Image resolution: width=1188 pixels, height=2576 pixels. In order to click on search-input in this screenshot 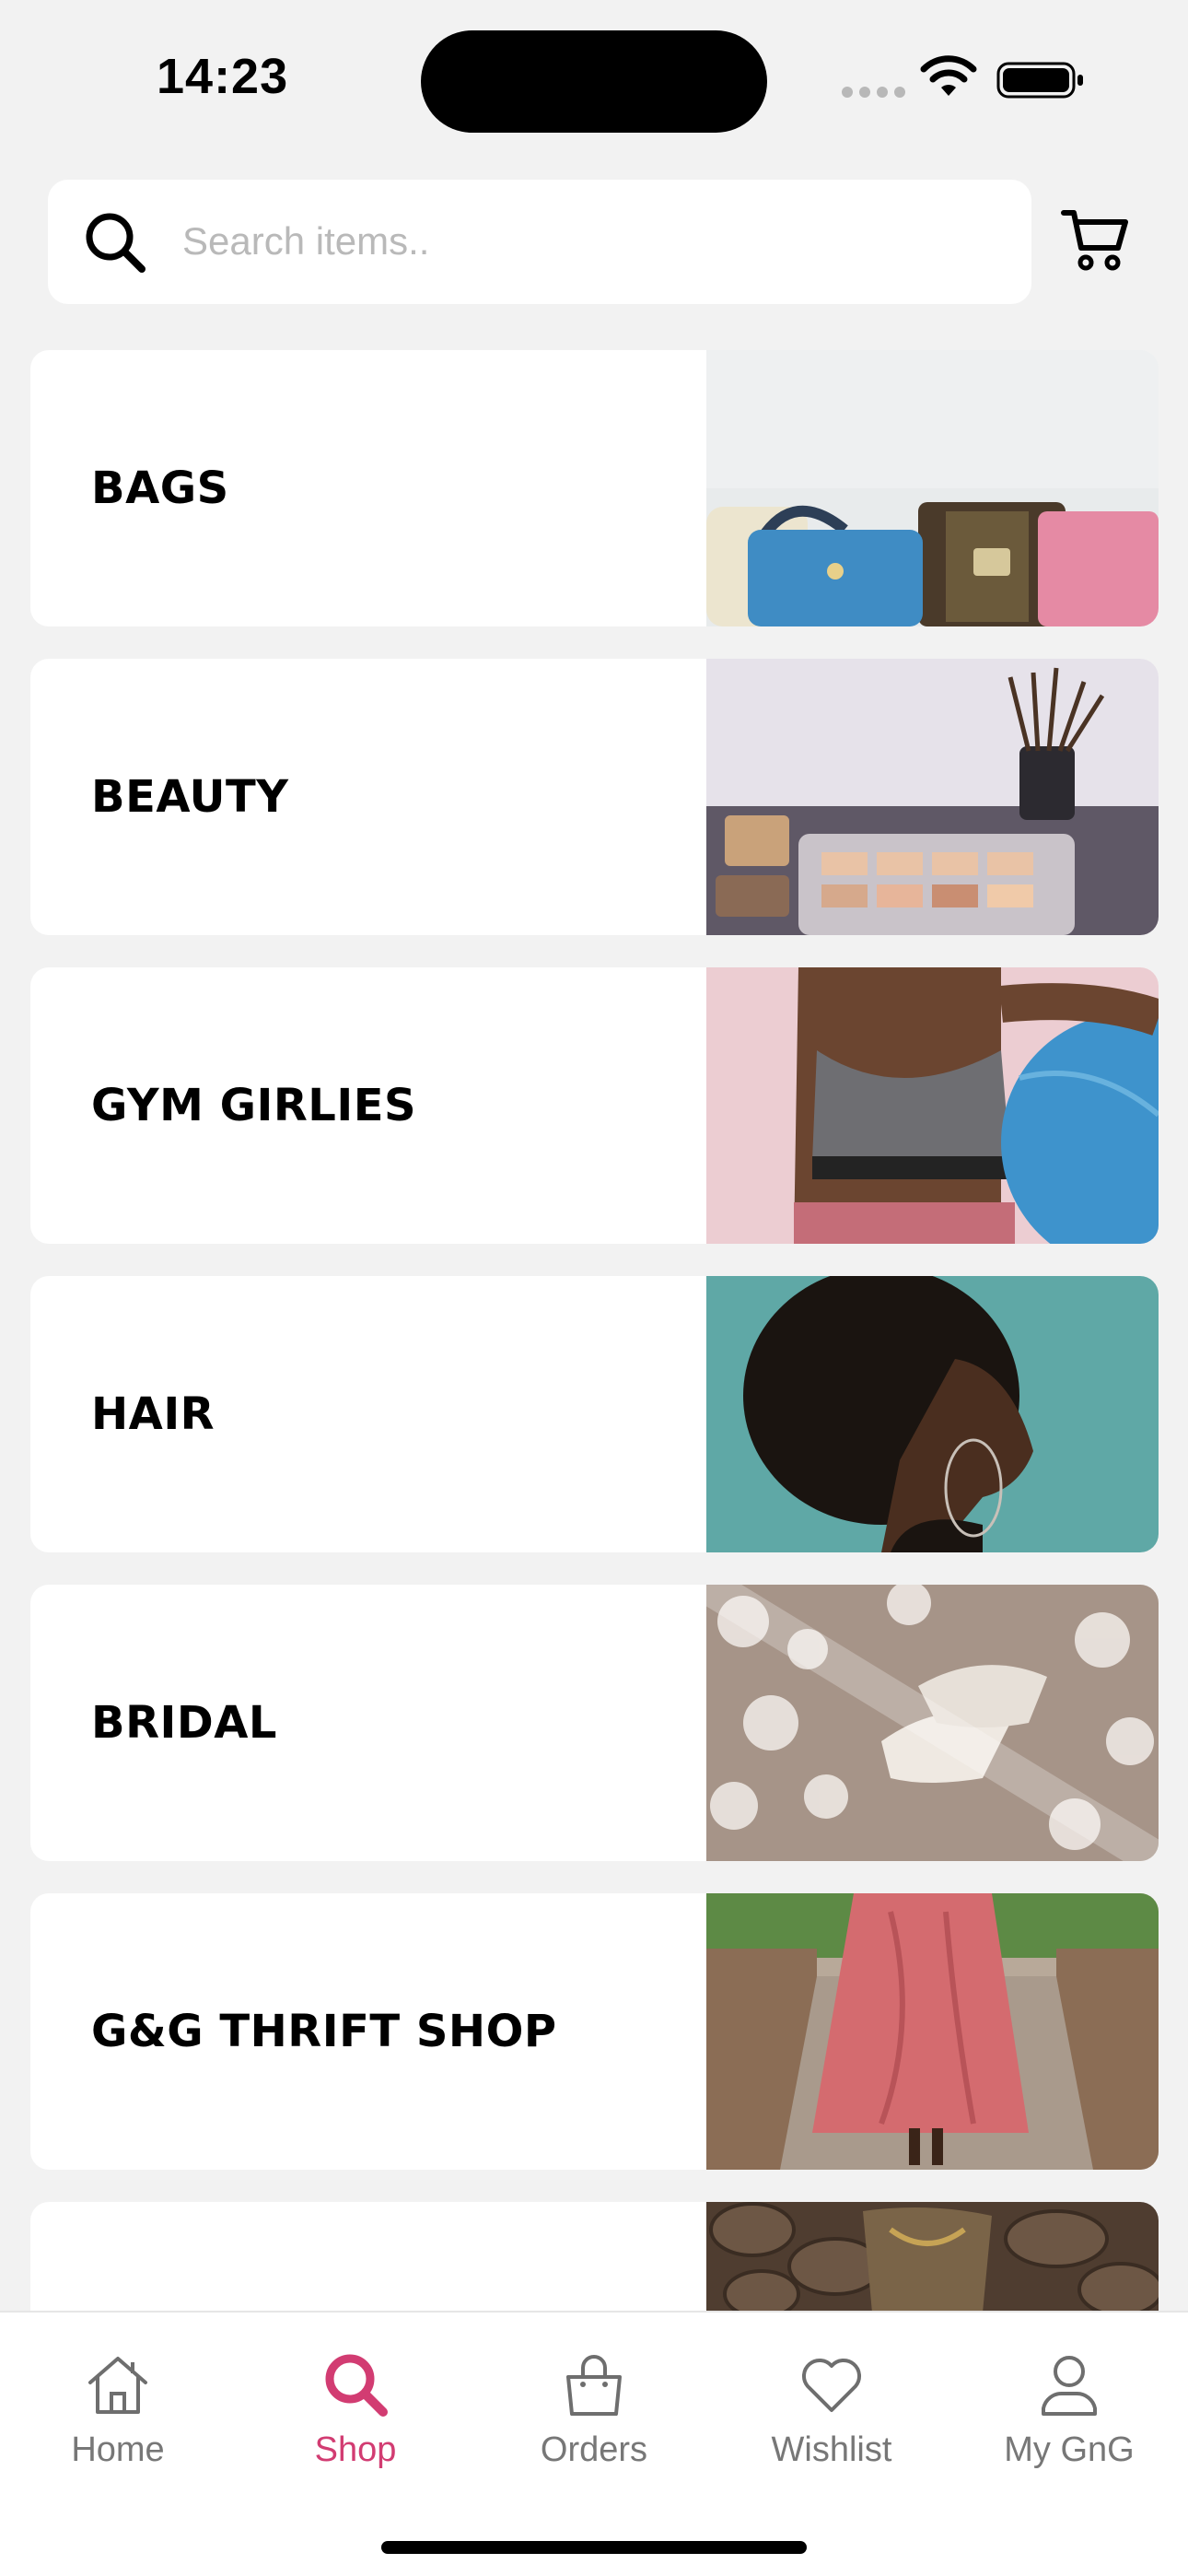, I will do `click(587, 241)`.